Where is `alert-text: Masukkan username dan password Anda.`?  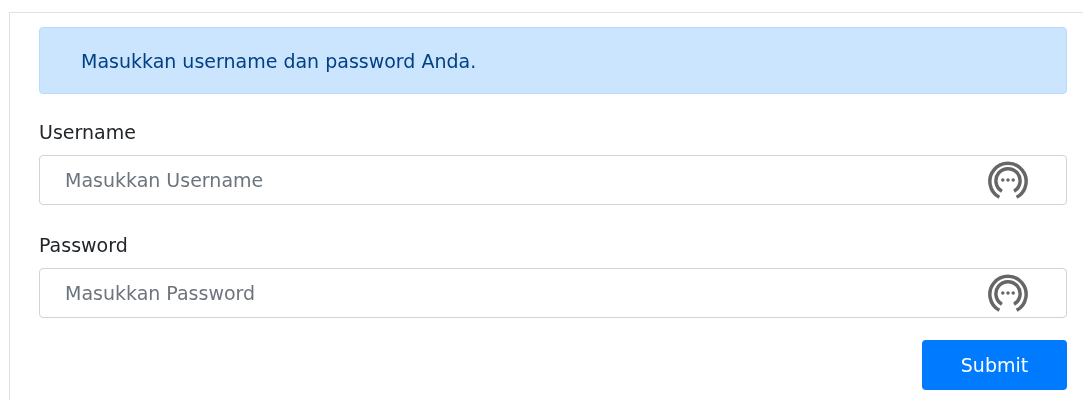
alert-text: Masukkan username dan password Anda. is located at coordinates (279, 60).